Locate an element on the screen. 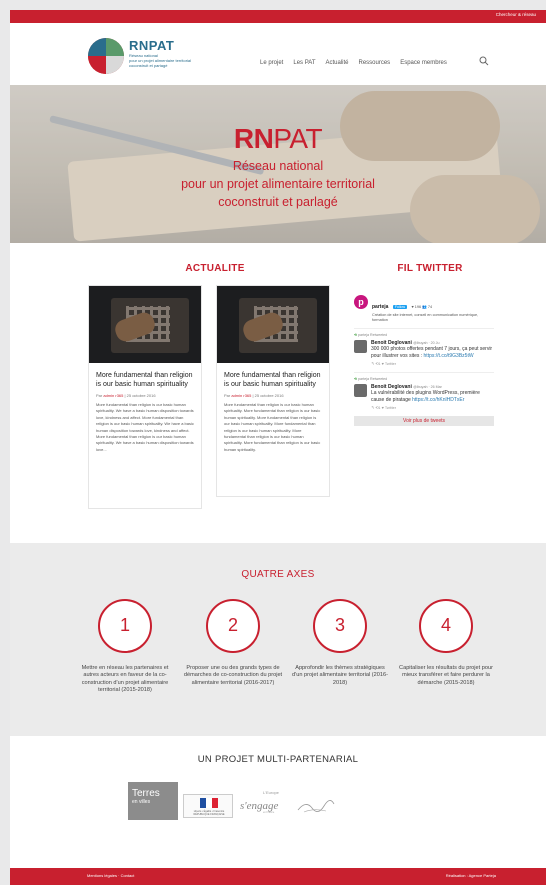  twitter-follow-button: Follow is located at coordinates (399, 307).